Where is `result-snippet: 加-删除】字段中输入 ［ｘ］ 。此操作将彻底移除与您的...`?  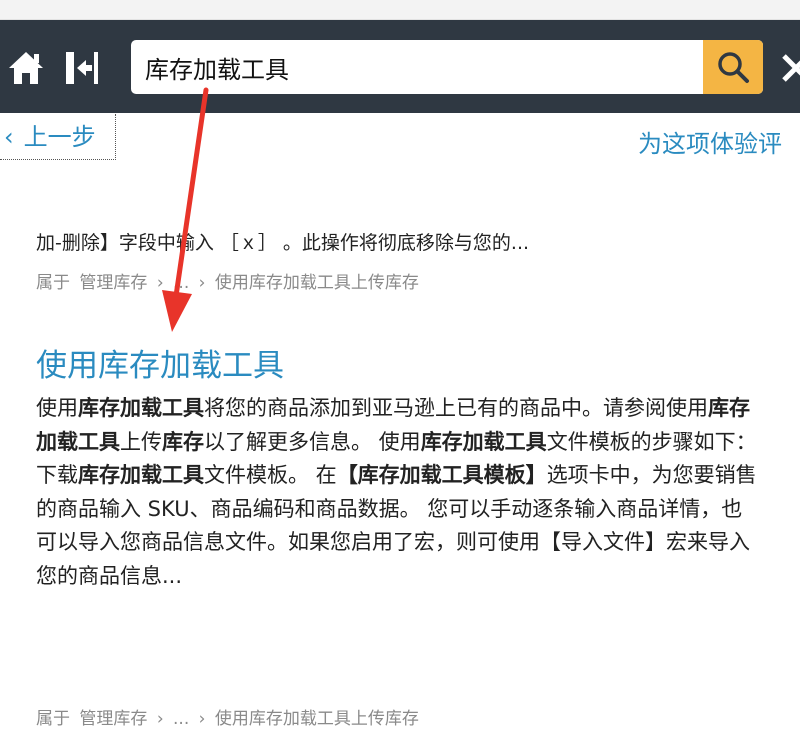
result-snippet: 加-删除】字段中输入 ［ｘ］ 。此操作将彻底移除与您的... is located at coordinates (283, 243).